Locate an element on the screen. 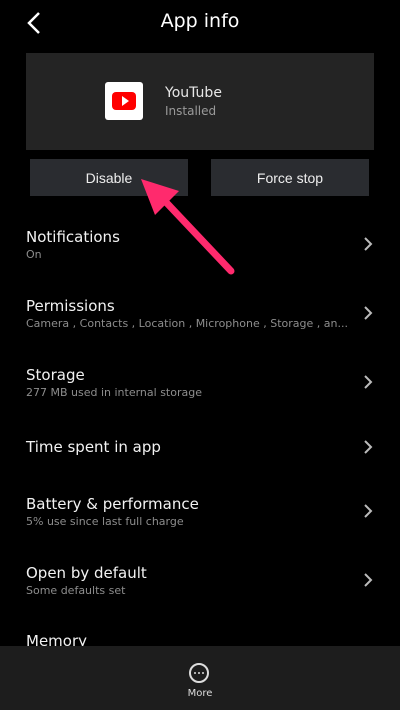 This screenshot has height=710, width=400. setting-subtitle: 5% use since last full charge is located at coordinates (105, 521).